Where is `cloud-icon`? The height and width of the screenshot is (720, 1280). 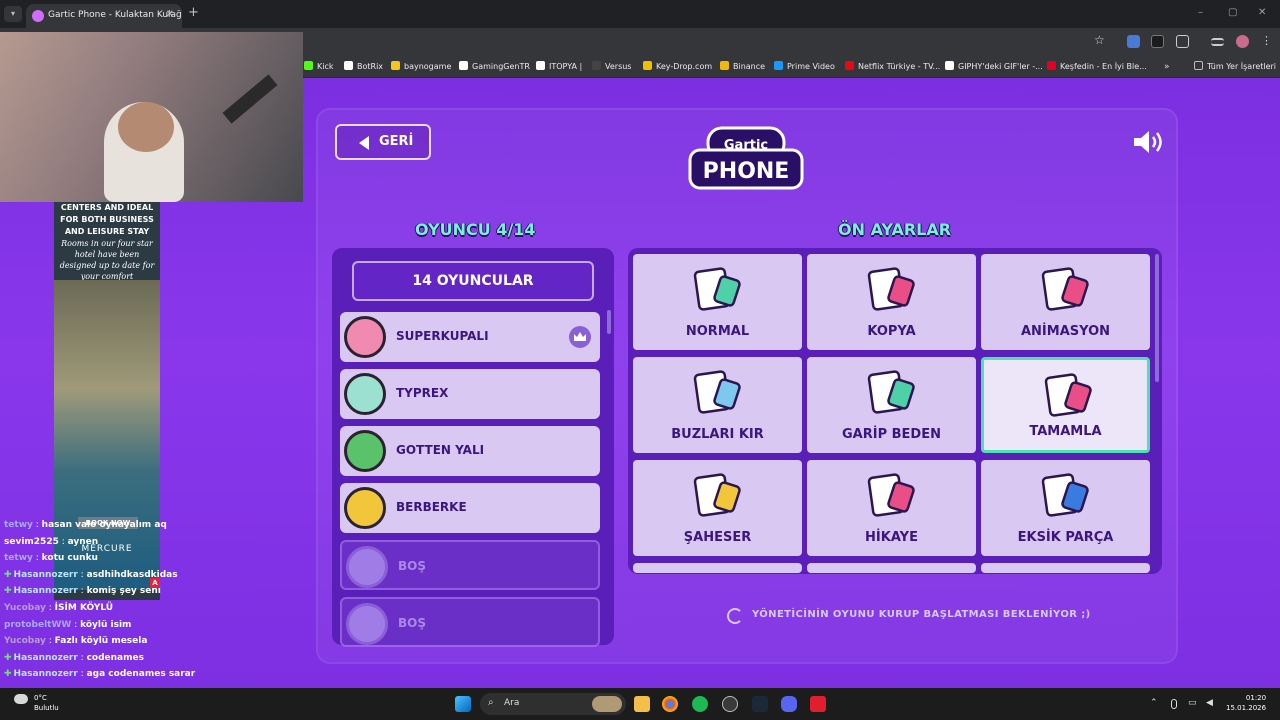 cloud-icon is located at coordinates (21, 699).